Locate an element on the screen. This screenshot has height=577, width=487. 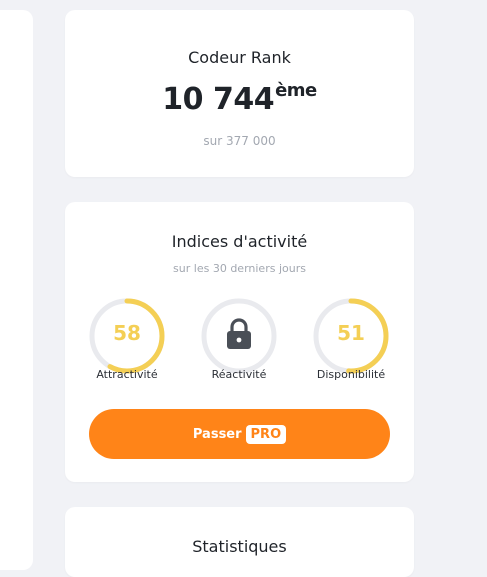
rank-value: 10 744ème is located at coordinates (239, 98).